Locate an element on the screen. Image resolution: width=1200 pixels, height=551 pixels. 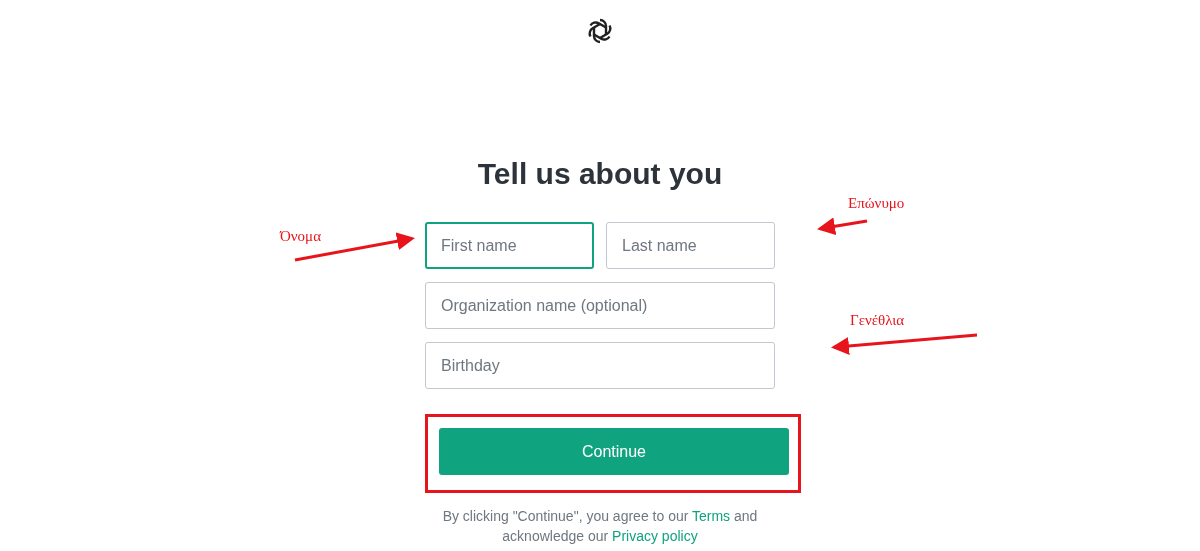
annotation-label: Γενέθλια is located at coordinates (877, 320).